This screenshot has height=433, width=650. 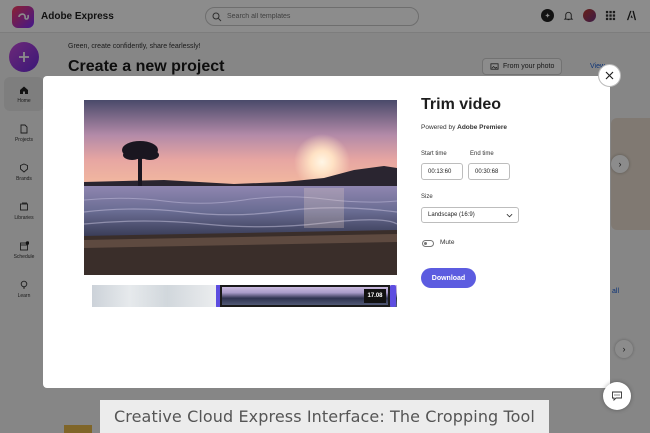 What do you see at coordinates (434, 154) in the screenshot?
I see `start-time-label: Start time` at bounding box center [434, 154].